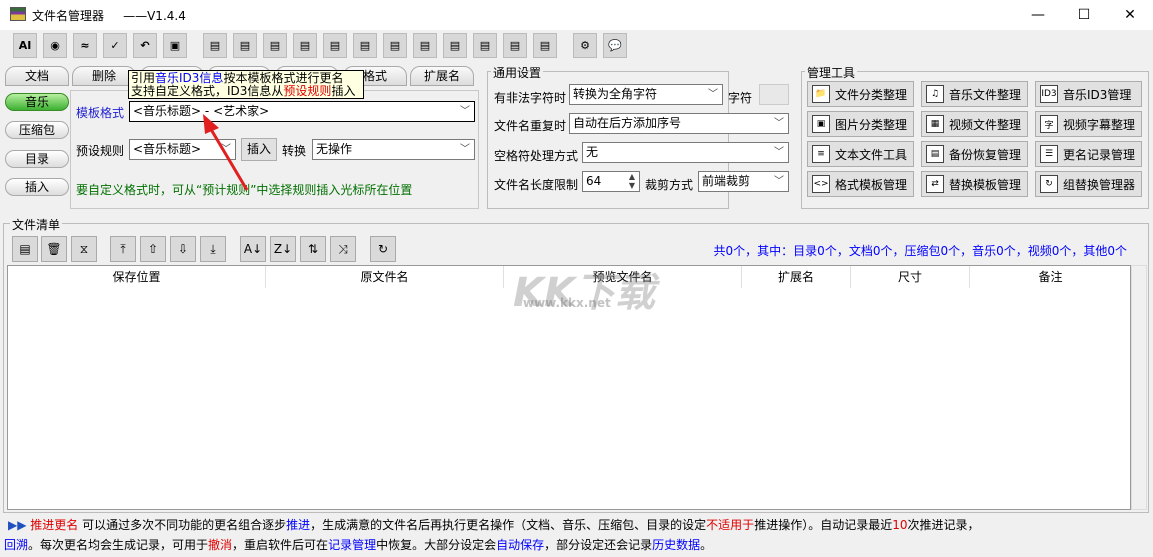 The height and width of the screenshot is (557, 1153). What do you see at coordinates (910, 277) in the screenshot?
I see `column-header: 尺寸` at bounding box center [910, 277].